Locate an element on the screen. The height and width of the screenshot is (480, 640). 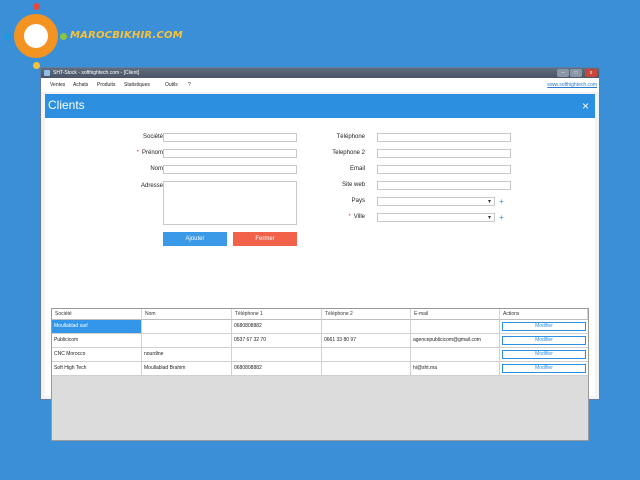
menu-produits: Produits is located at coordinates (106, 85).